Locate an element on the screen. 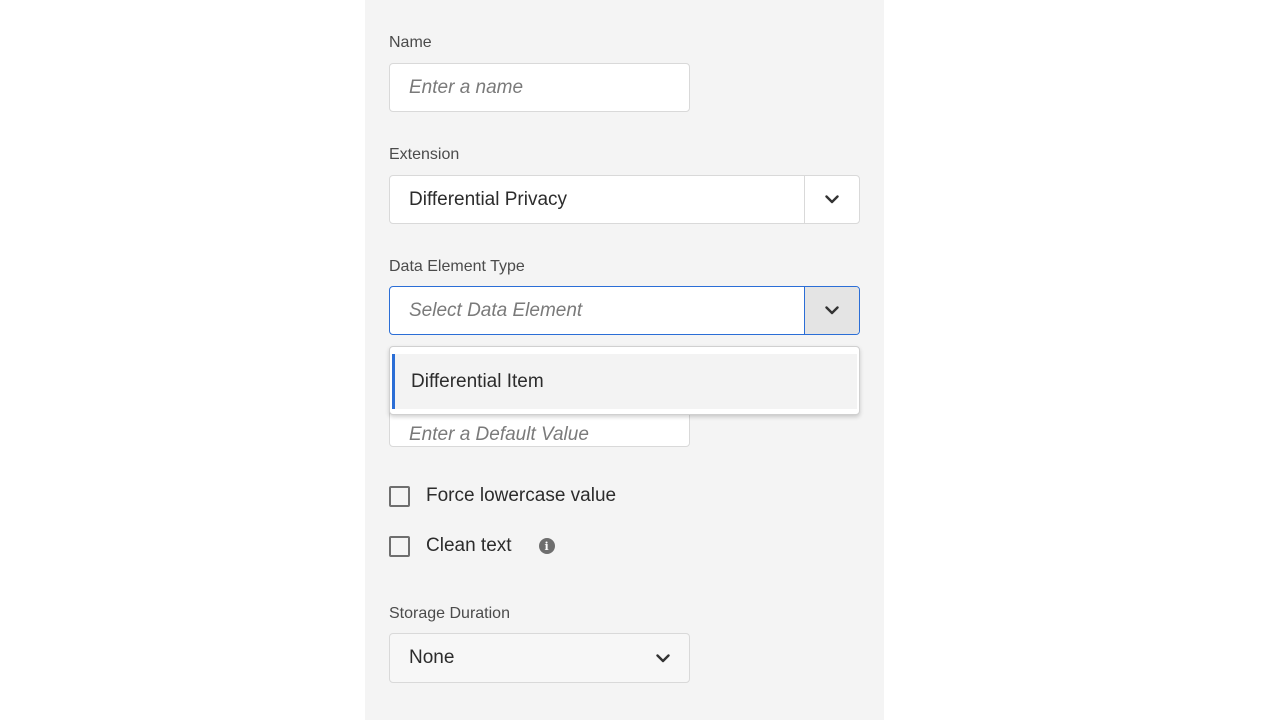  data-element-type-menu: Differential Item is located at coordinates (624, 380).